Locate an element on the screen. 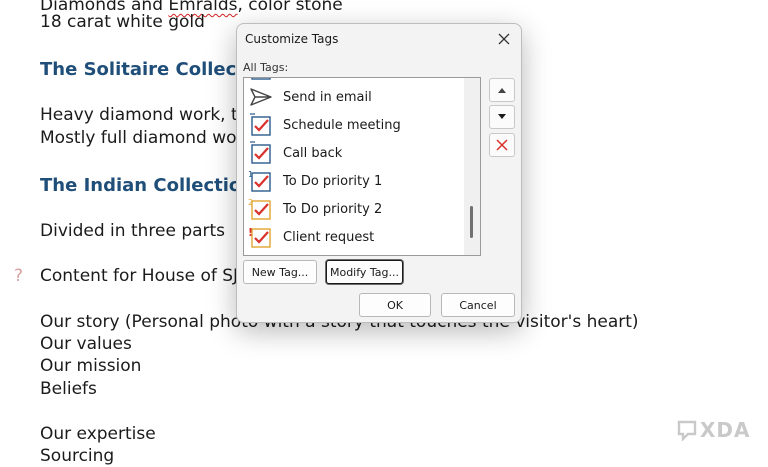 The height and width of the screenshot is (467, 768). checkbox-checked-icon: ! is located at coordinates (261, 237).